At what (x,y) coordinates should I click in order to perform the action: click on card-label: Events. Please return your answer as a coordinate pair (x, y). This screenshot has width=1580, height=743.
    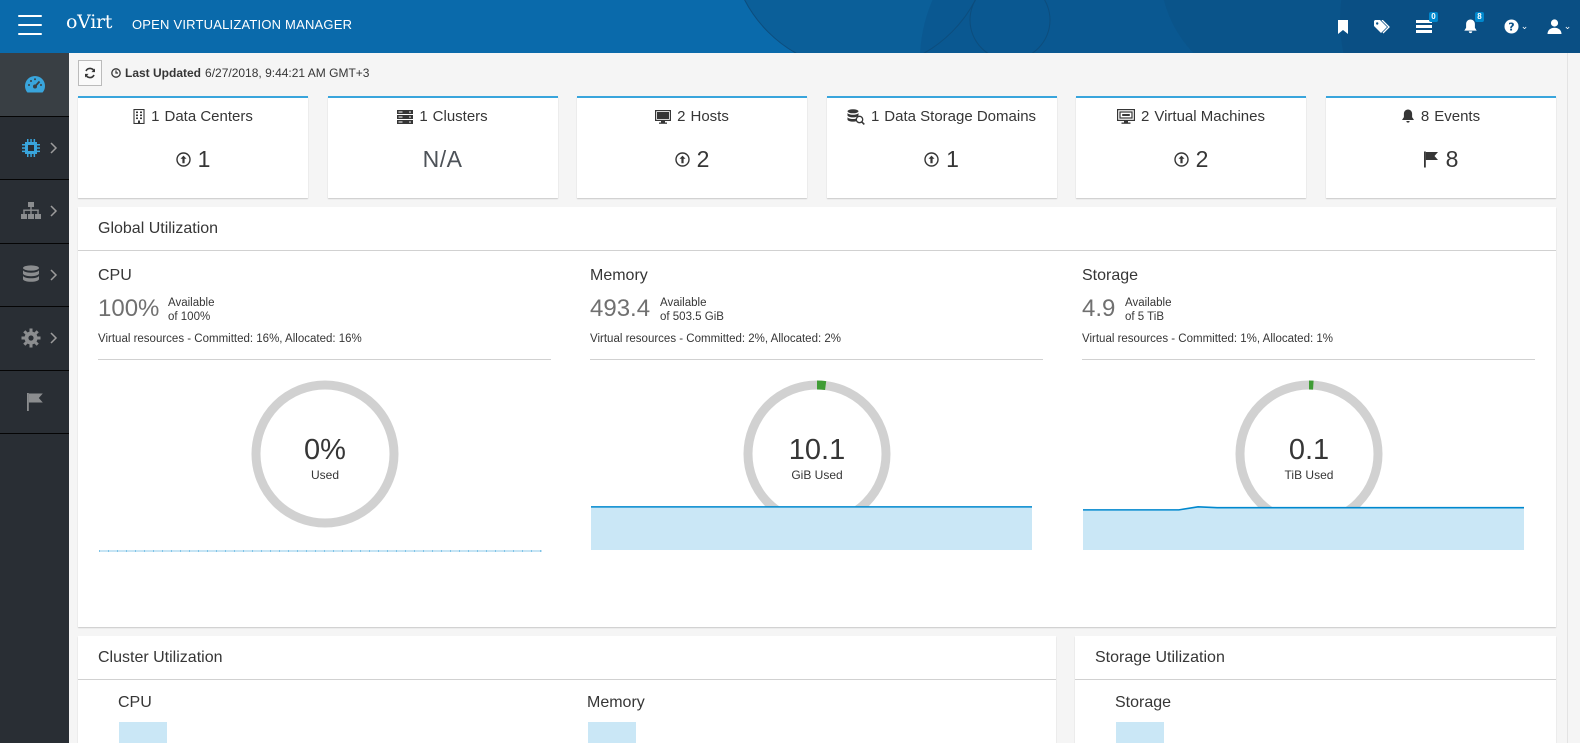
    Looking at the image, I should click on (1457, 116).